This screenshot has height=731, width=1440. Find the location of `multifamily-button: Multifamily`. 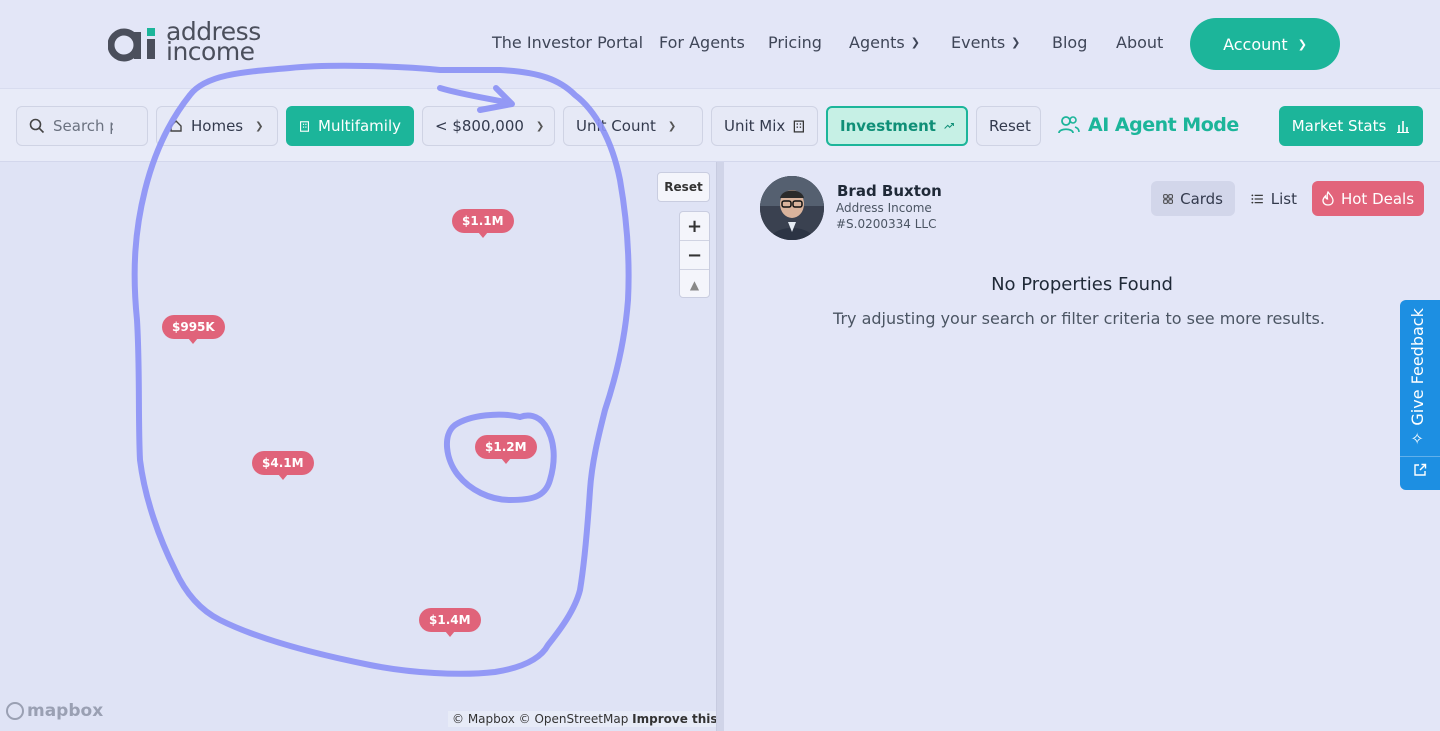

multifamily-button: Multifamily is located at coordinates (350, 126).